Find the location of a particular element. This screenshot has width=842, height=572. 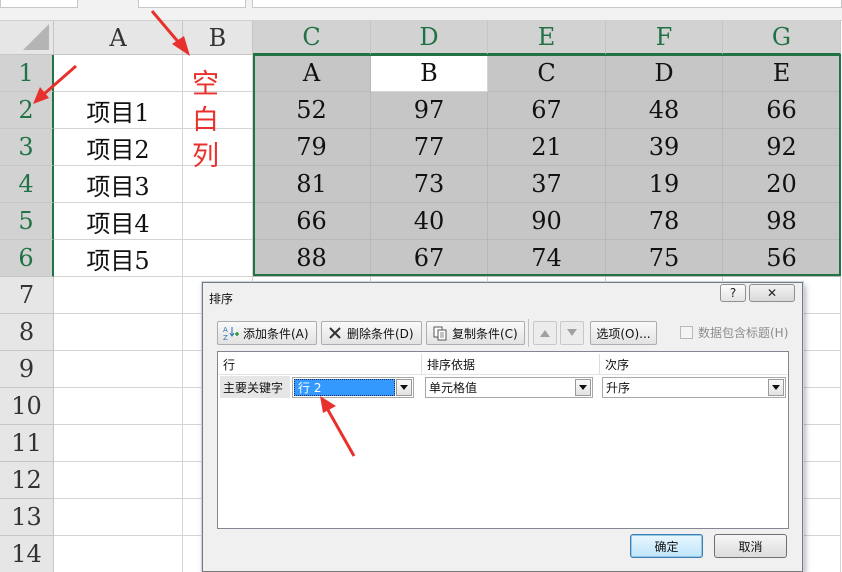

delete-level-button: 删除条件(D) is located at coordinates (371, 333).